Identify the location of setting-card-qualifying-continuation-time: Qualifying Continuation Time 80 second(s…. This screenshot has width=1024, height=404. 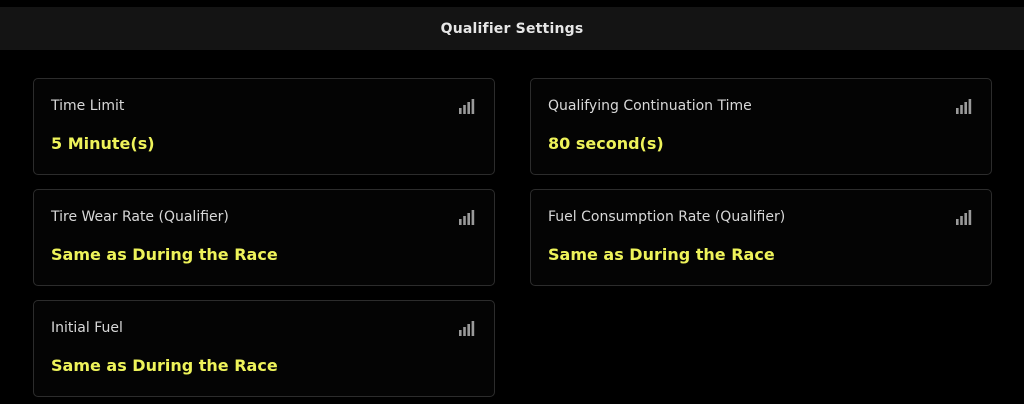
(761, 126).